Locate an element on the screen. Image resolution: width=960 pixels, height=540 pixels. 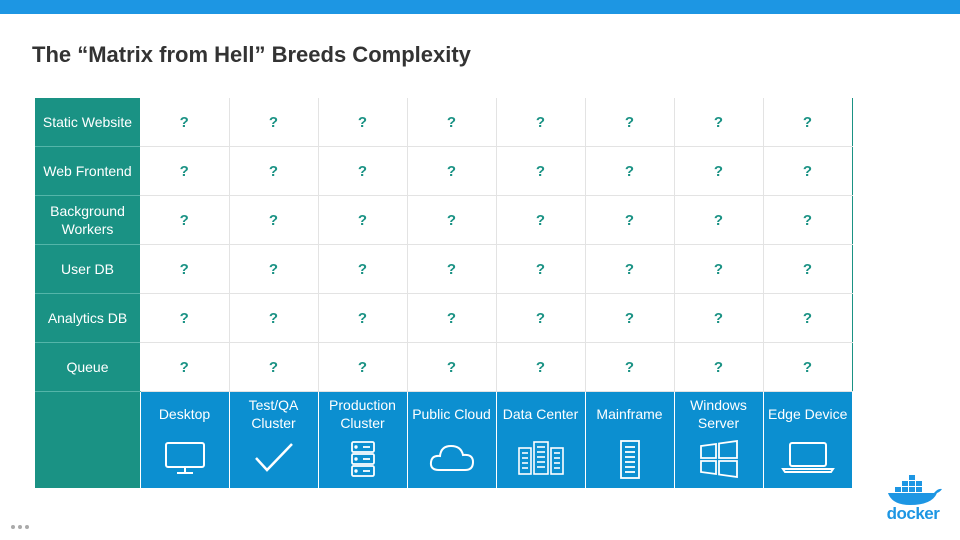
slide-options-dots is located at coordinates (20, 527).